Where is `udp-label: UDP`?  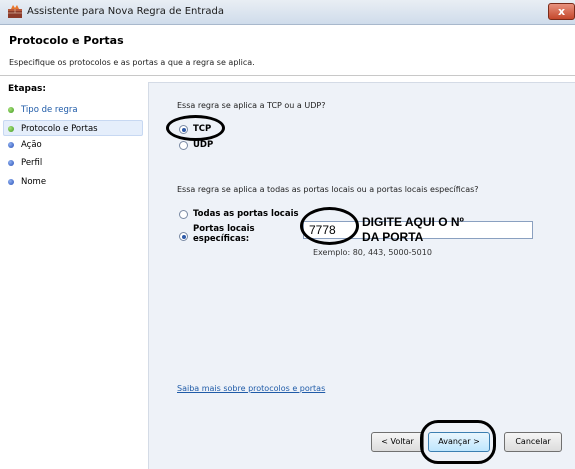 udp-label: UDP is located at coordinates (203, 145).